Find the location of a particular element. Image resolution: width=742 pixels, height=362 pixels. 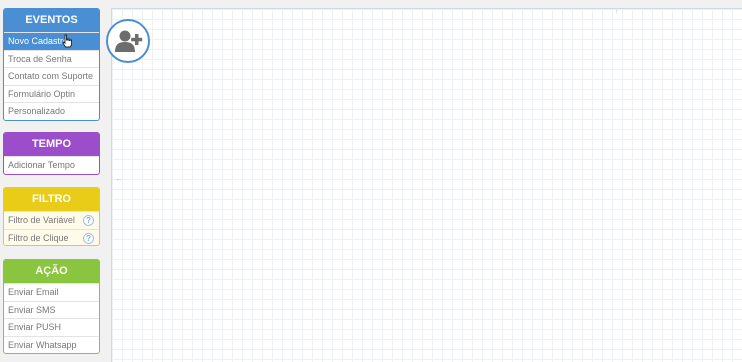

item-filtro-de-variavel: Filtro de Variável ? is located at coordinates (51, 220).